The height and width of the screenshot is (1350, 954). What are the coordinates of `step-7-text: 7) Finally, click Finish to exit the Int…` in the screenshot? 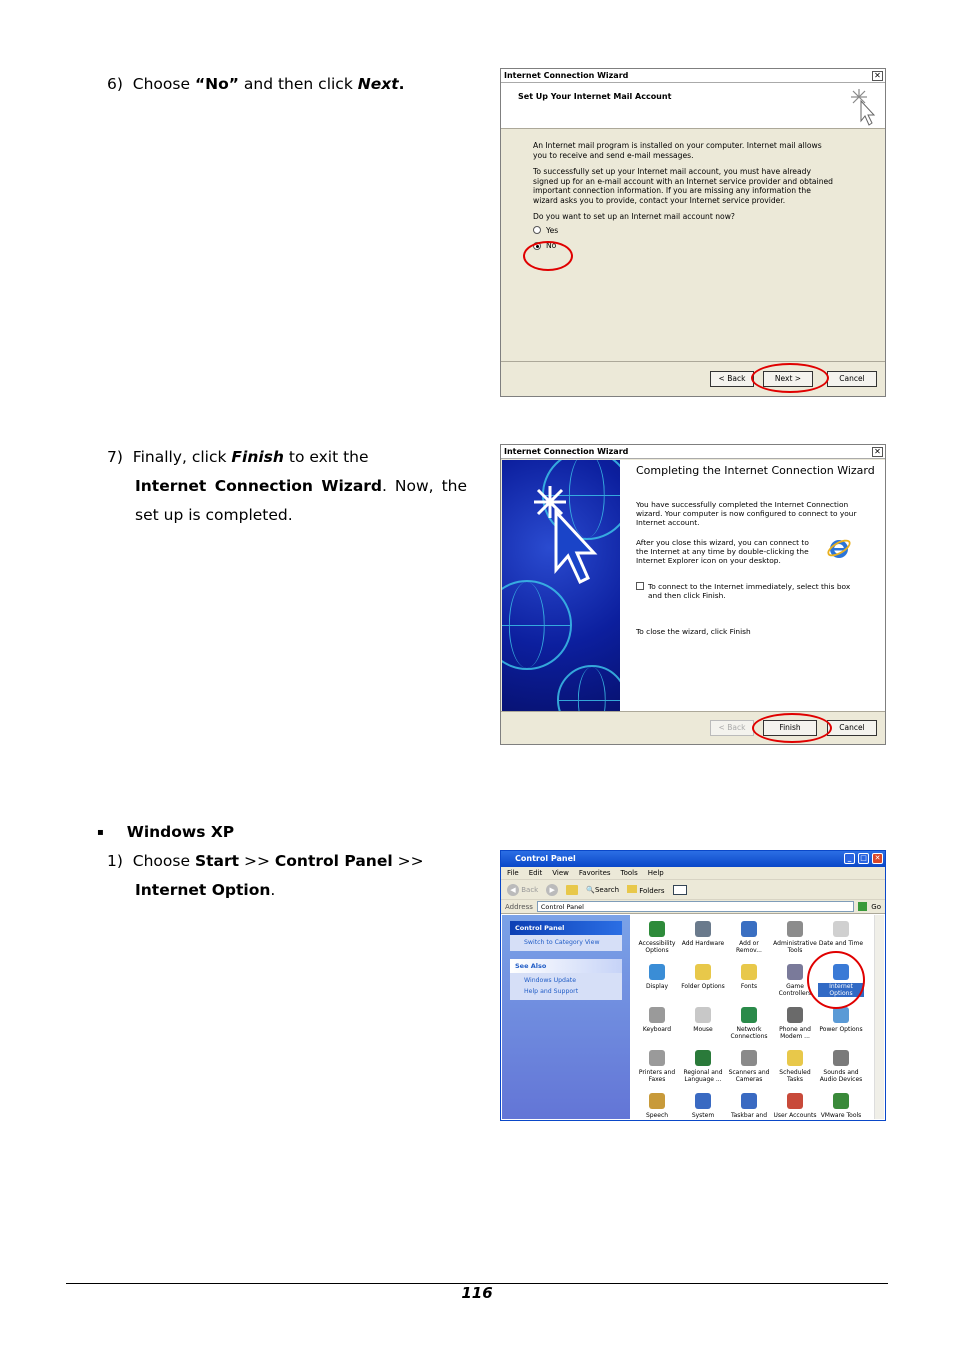 It's located at (287, 486).